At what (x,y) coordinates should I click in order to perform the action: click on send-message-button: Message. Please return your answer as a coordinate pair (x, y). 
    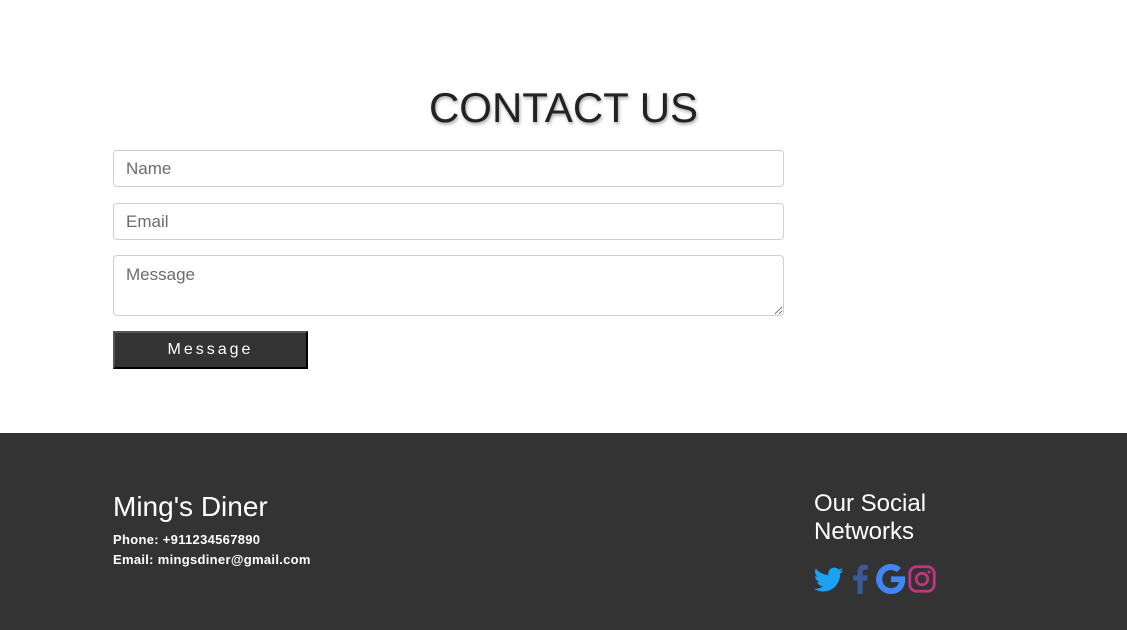
    Looking at the image, I should click on (210, 350).